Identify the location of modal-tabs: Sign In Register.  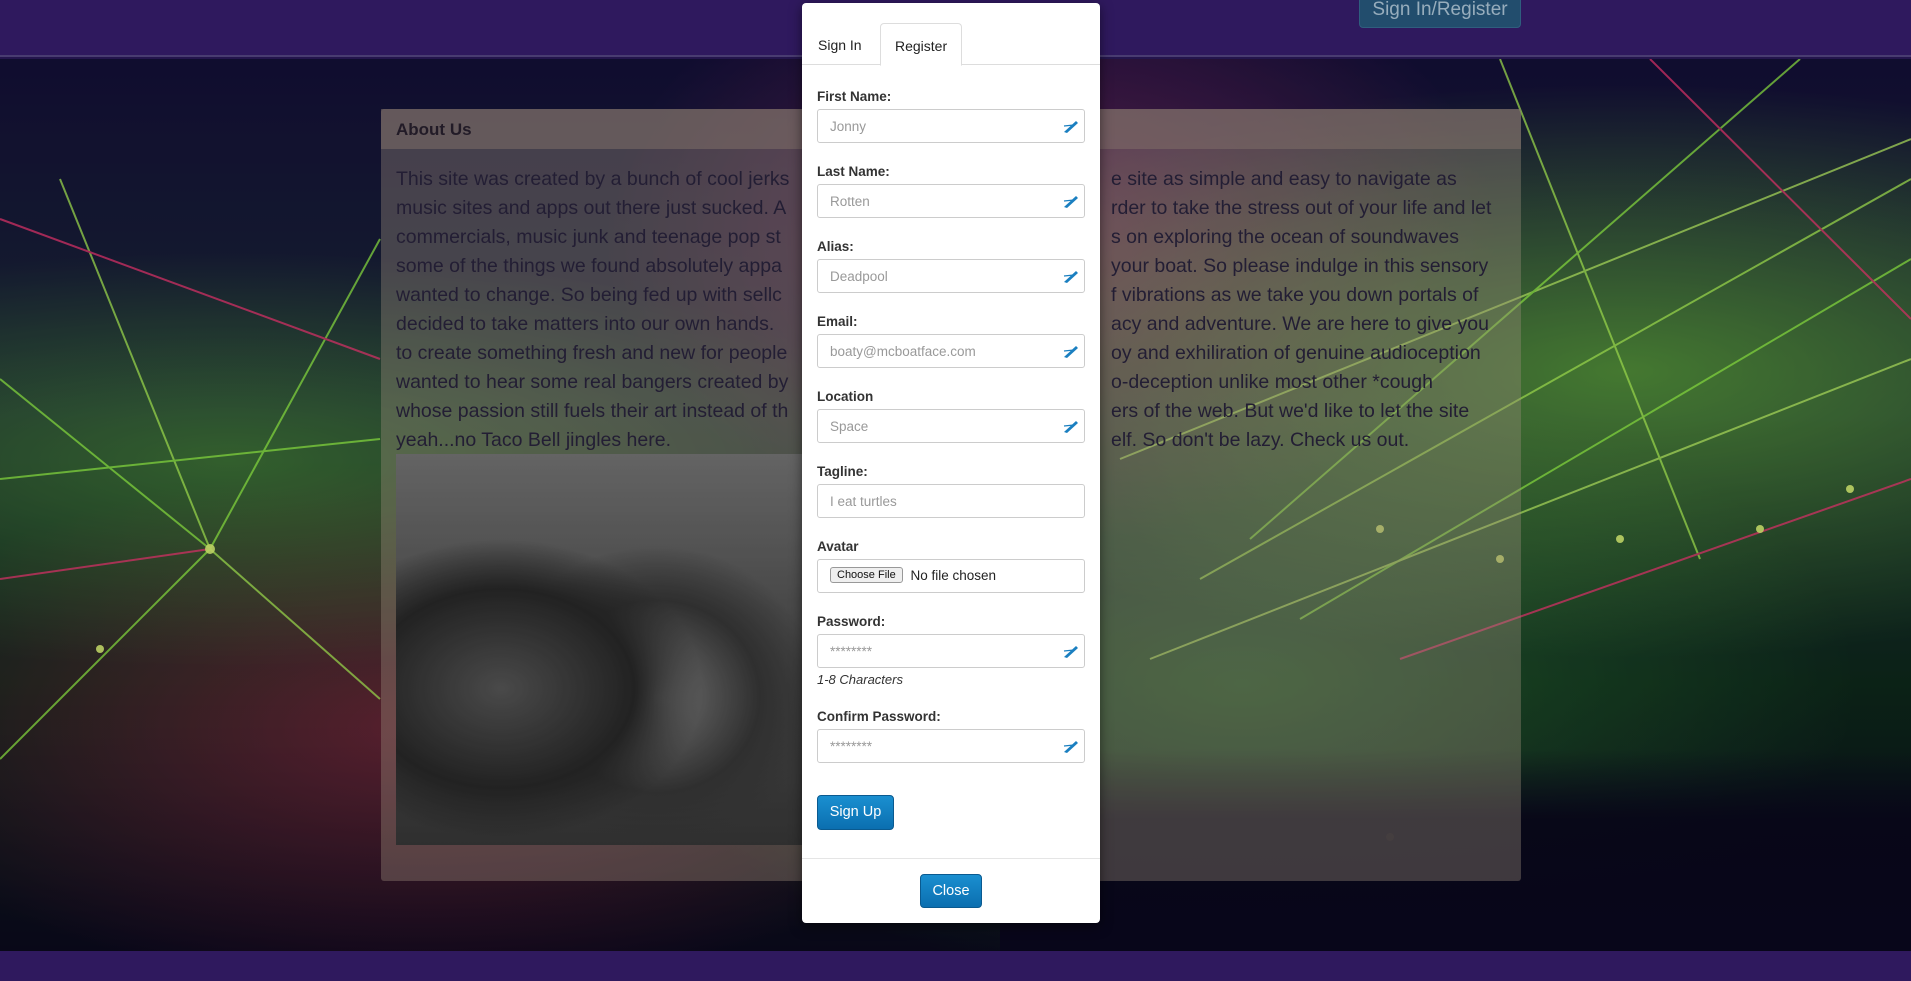
(951, 34).